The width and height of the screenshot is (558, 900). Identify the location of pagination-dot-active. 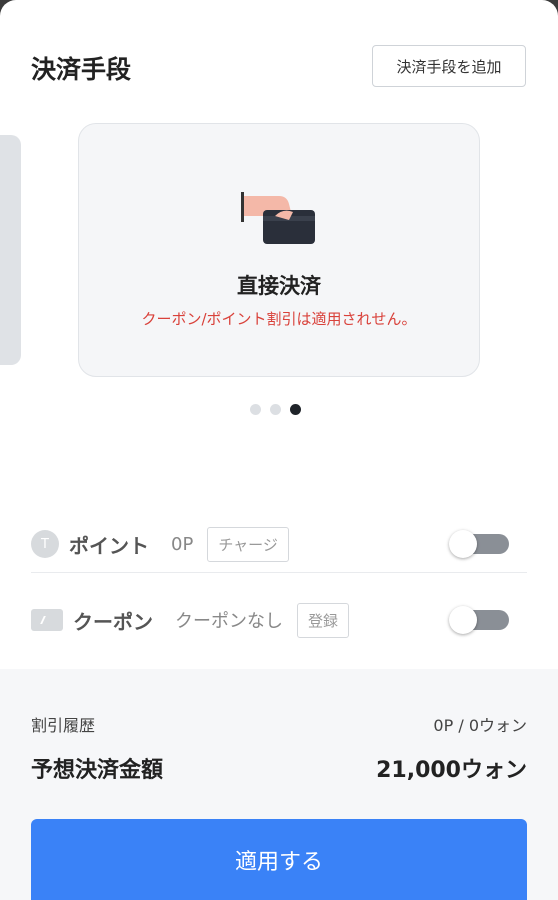
(295, 409).